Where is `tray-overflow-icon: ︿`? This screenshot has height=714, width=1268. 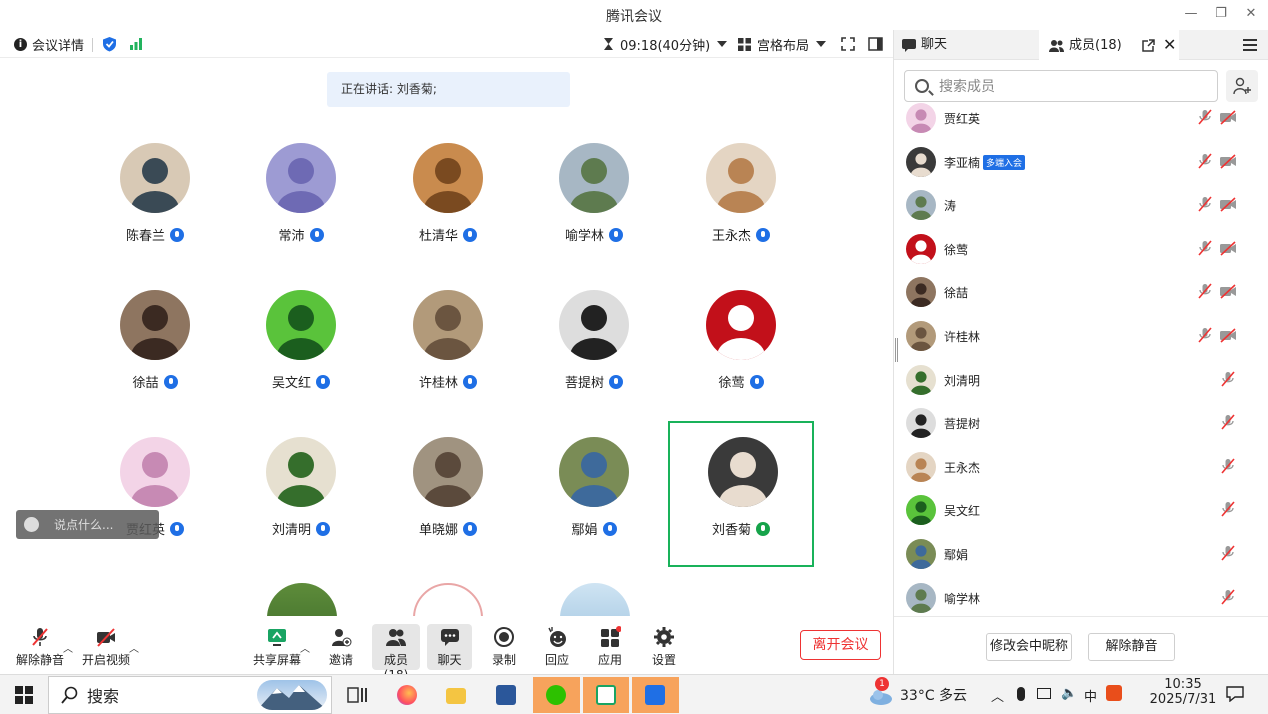 tray-overflow-icon: ︿ is located at coordinates (997, 695).